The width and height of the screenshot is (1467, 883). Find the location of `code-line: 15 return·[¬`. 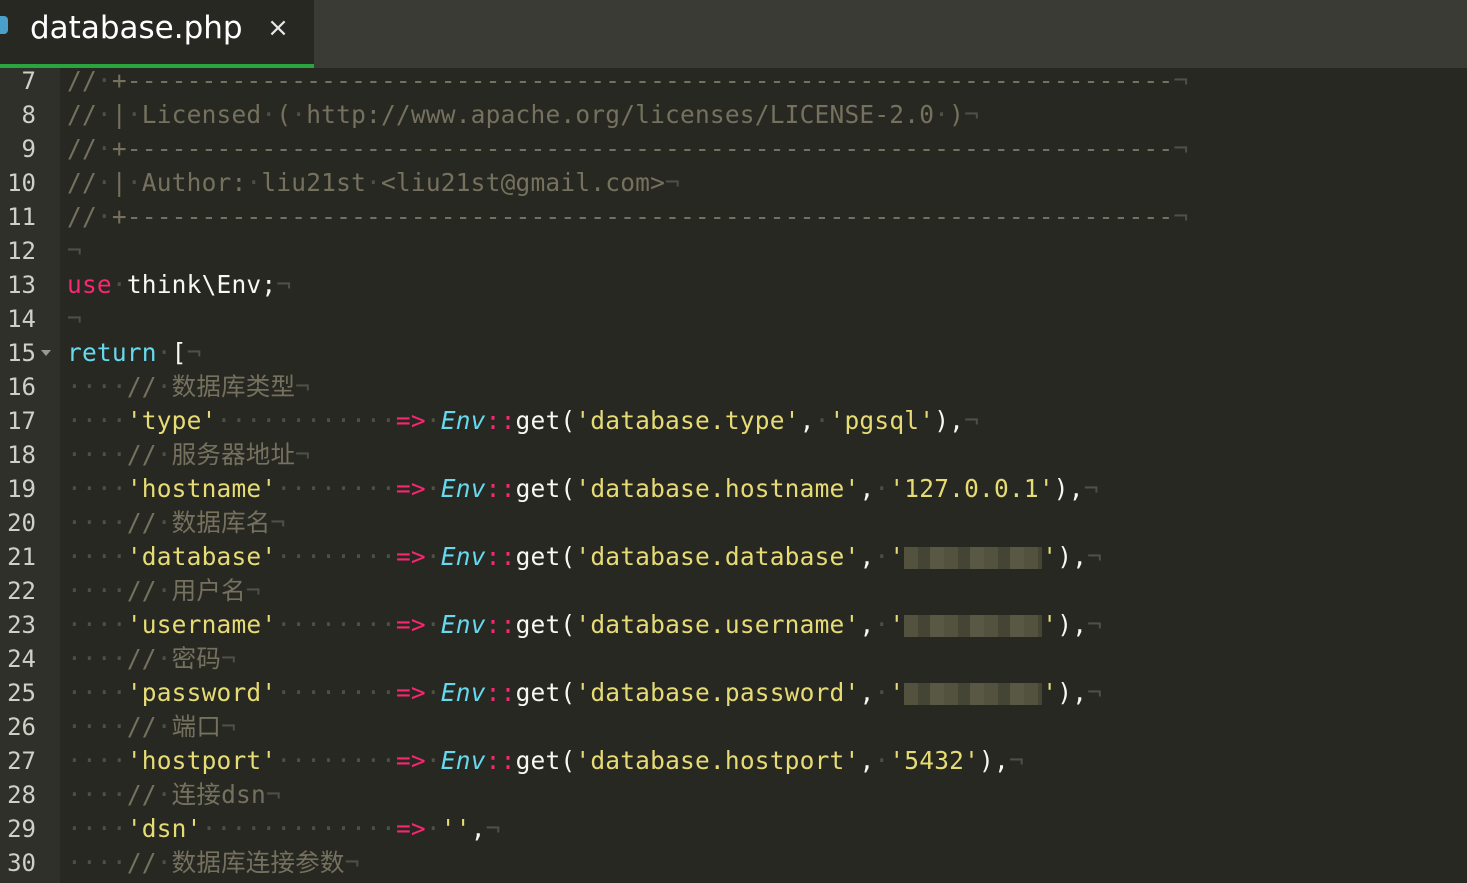

code-line: 15 return·[¬ is located at coordinates (733, 353).